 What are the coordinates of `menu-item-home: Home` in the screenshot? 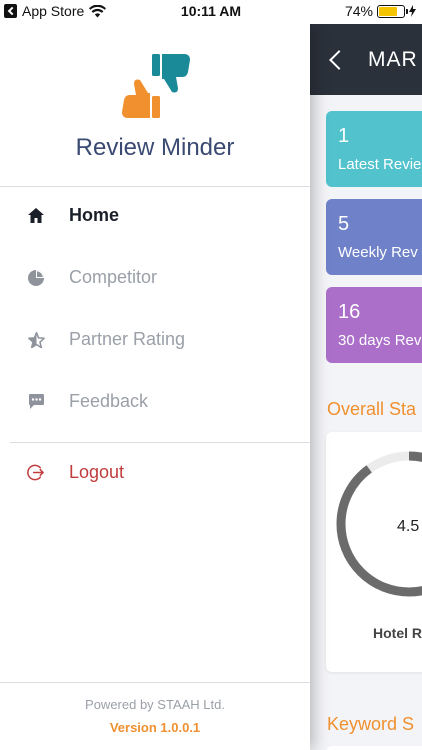 It's located at (73, 215).